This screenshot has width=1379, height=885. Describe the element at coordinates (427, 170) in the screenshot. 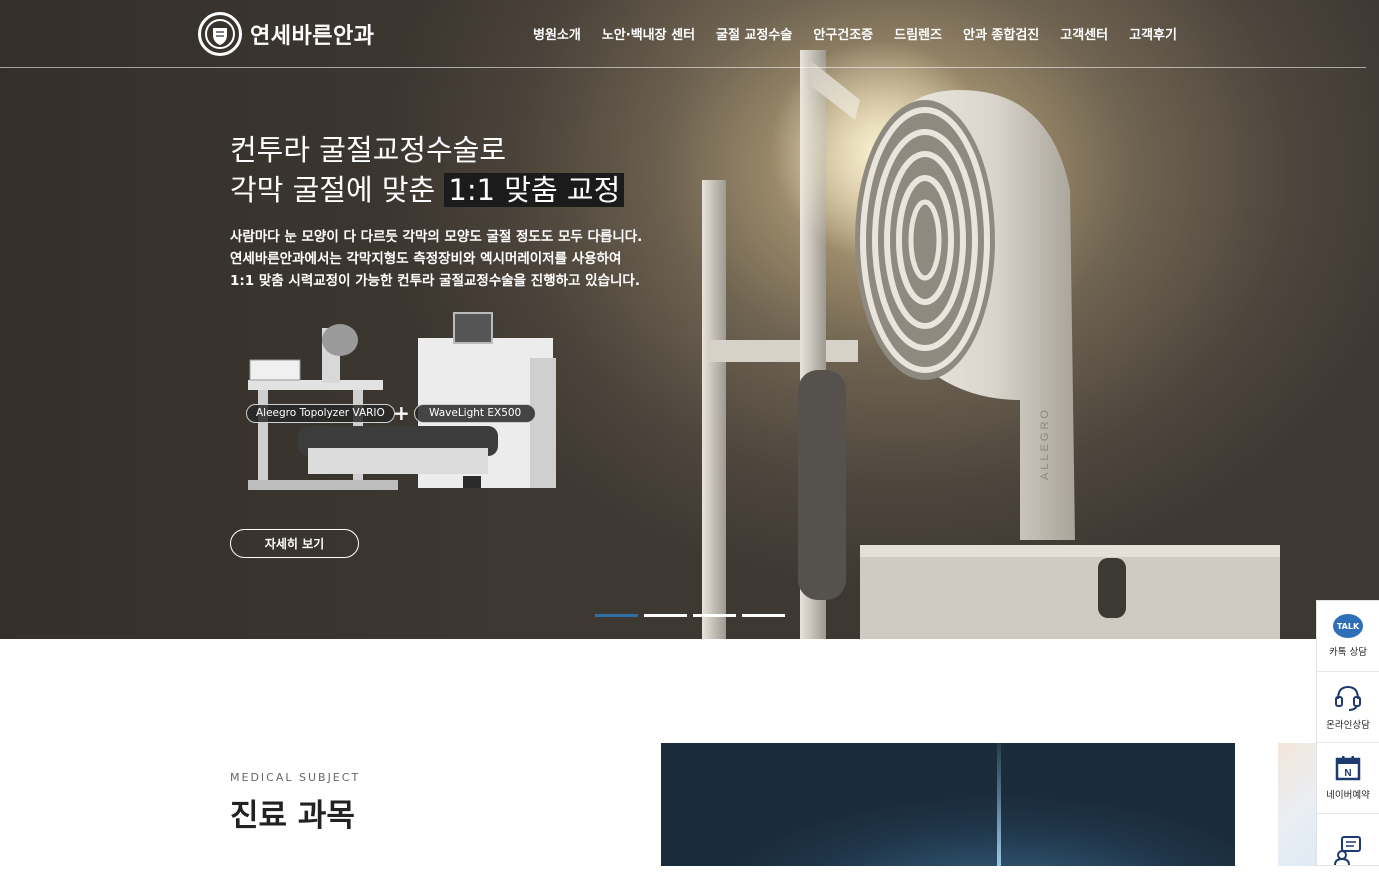

I see `hero-title: 컨투라 굴절교정수술로 각막 굴절에 맞춘 1:1 맞춤 교정` at that location.